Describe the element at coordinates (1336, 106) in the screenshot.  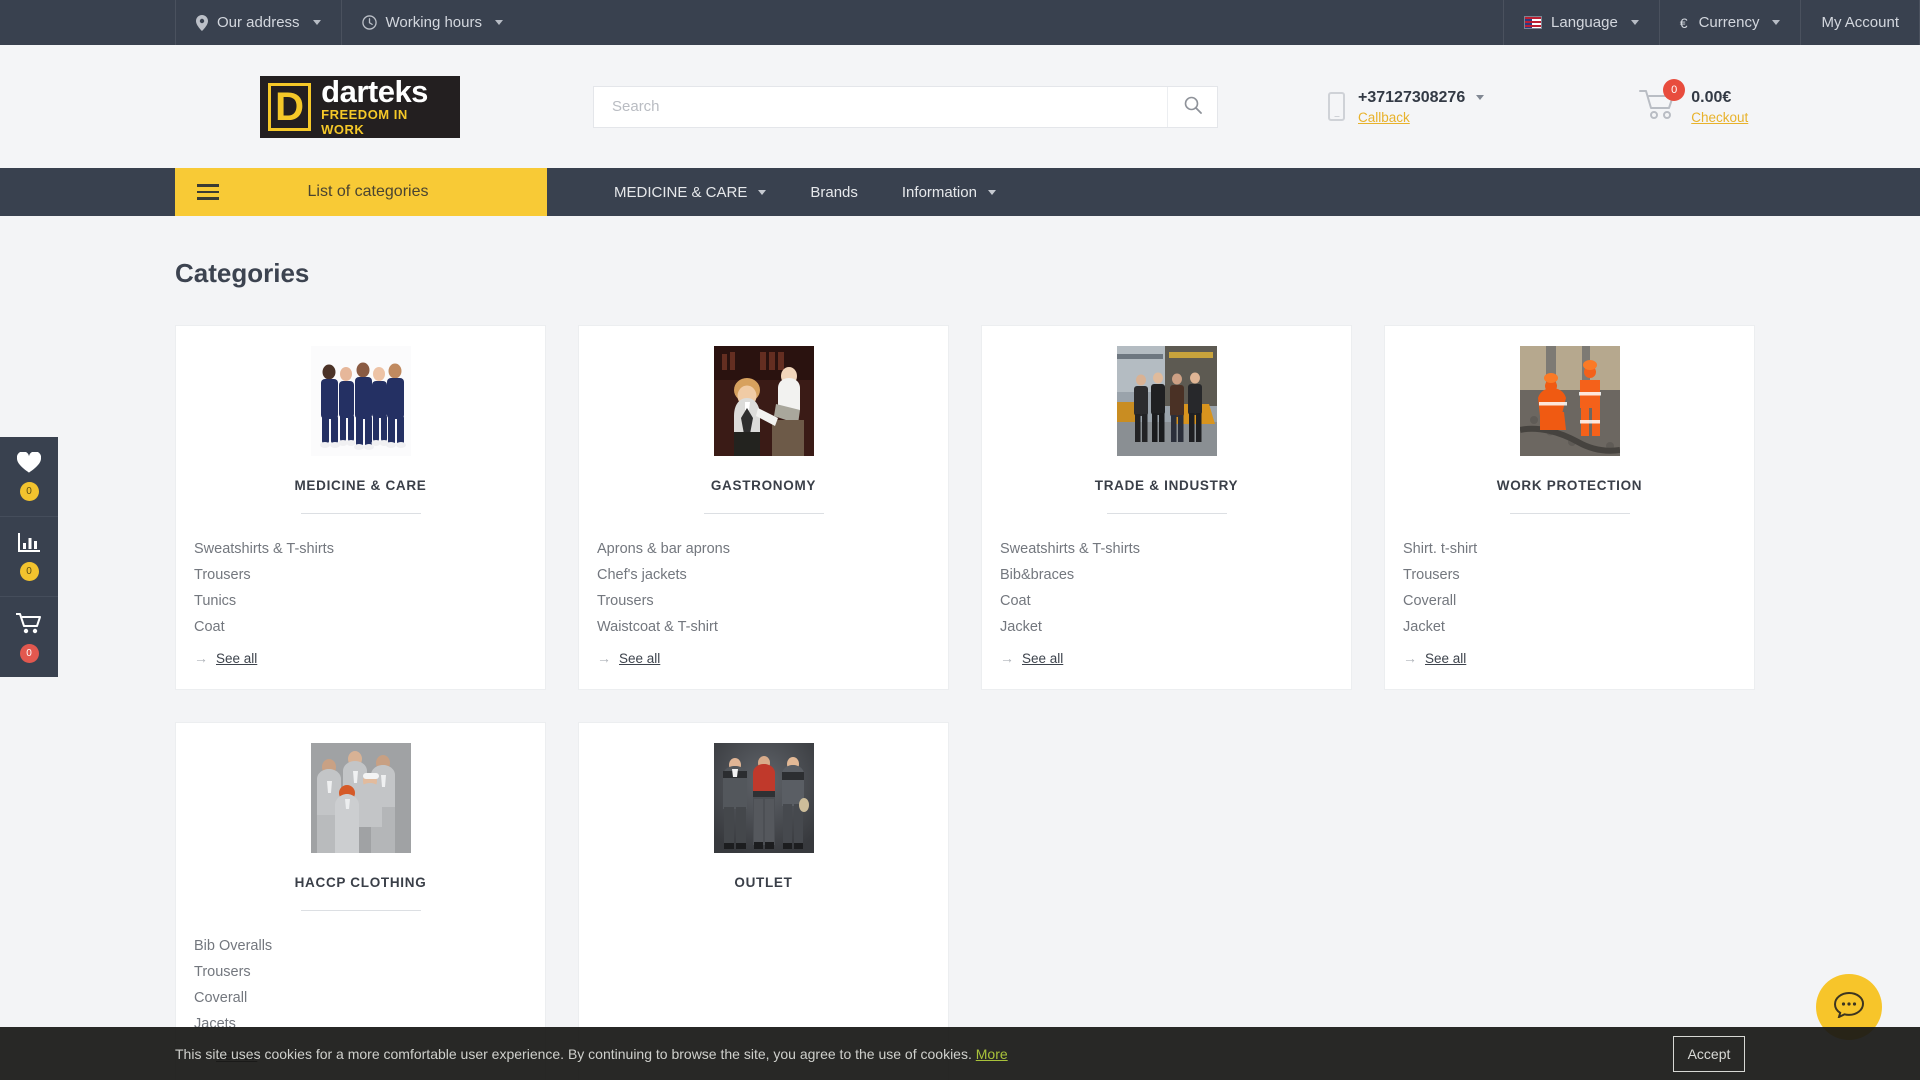
I see `mobile-phone-icon` at that location.